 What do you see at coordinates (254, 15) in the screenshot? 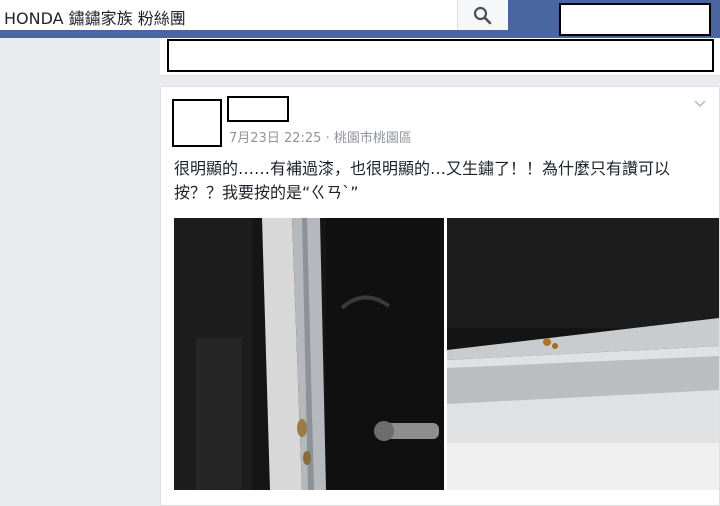
I see `search-bar: HONDA 鏽鏽家族 粉絲團` at bounding box center [254, 15].